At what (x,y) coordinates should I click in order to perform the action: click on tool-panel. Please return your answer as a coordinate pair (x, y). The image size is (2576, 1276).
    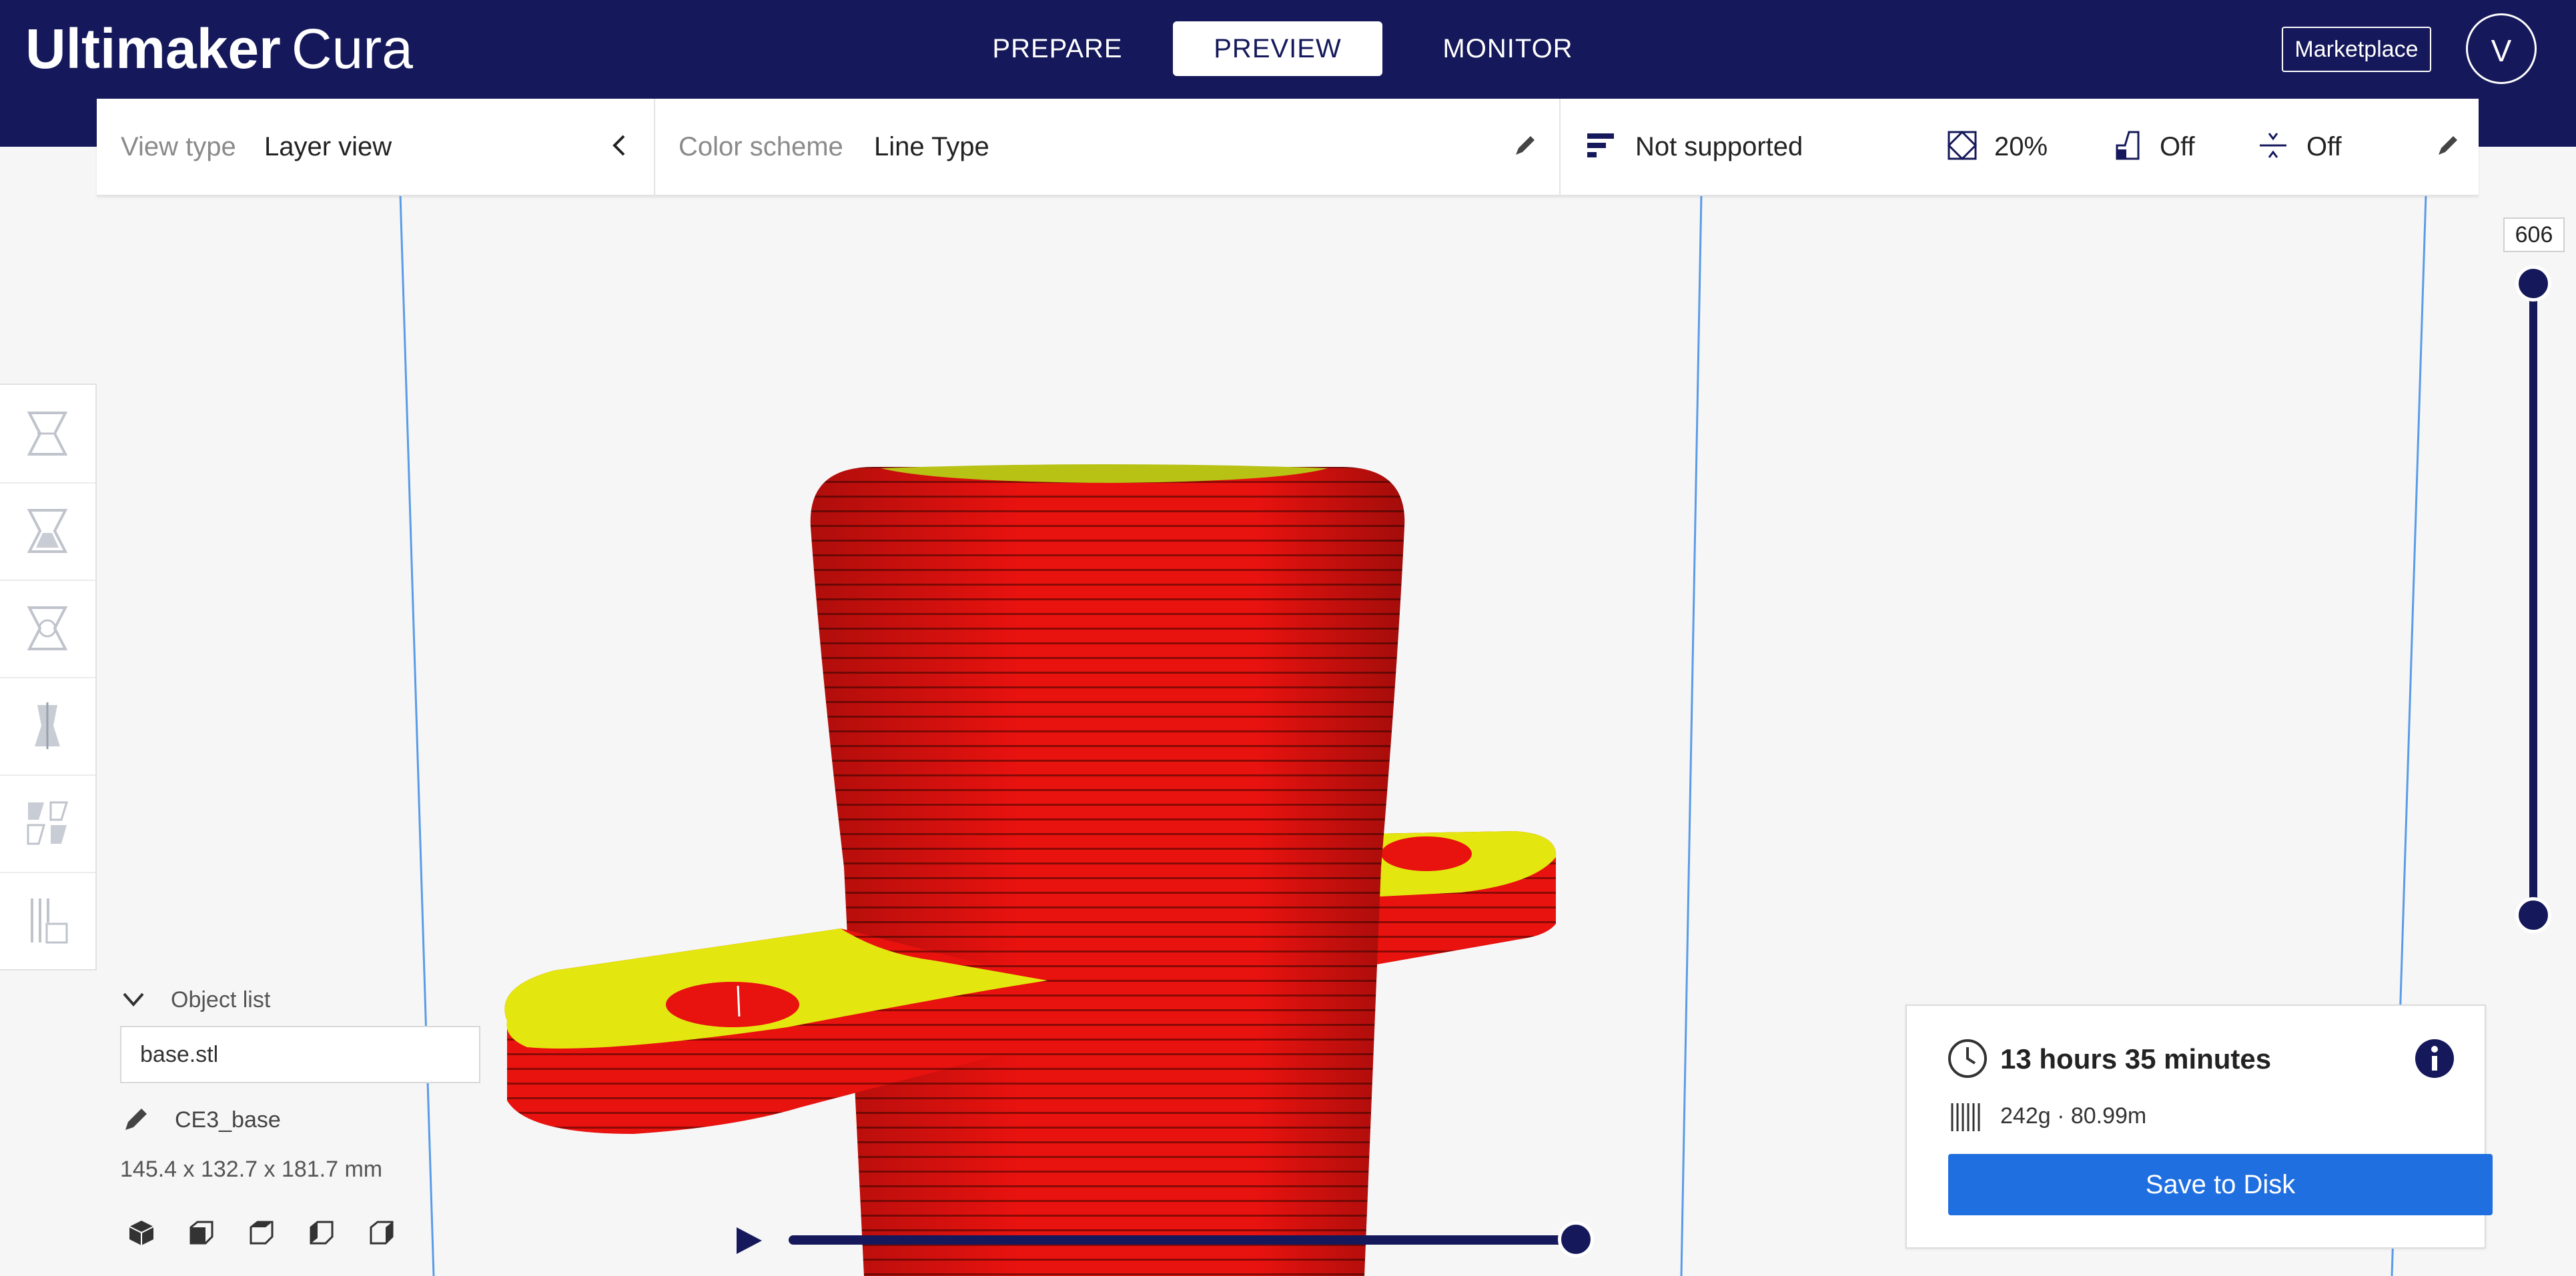
    Looking at the image, I should click on (48, 677).